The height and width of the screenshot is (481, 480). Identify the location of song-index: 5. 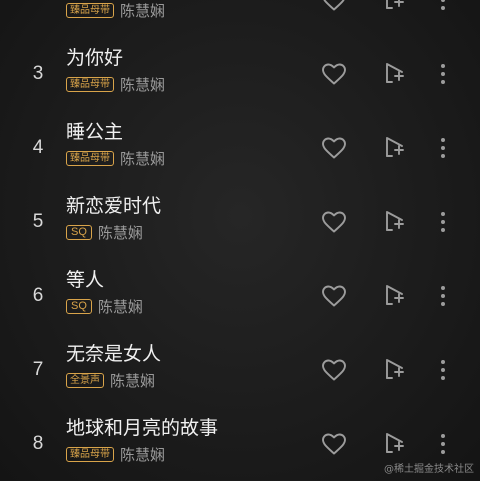
(38, 221).